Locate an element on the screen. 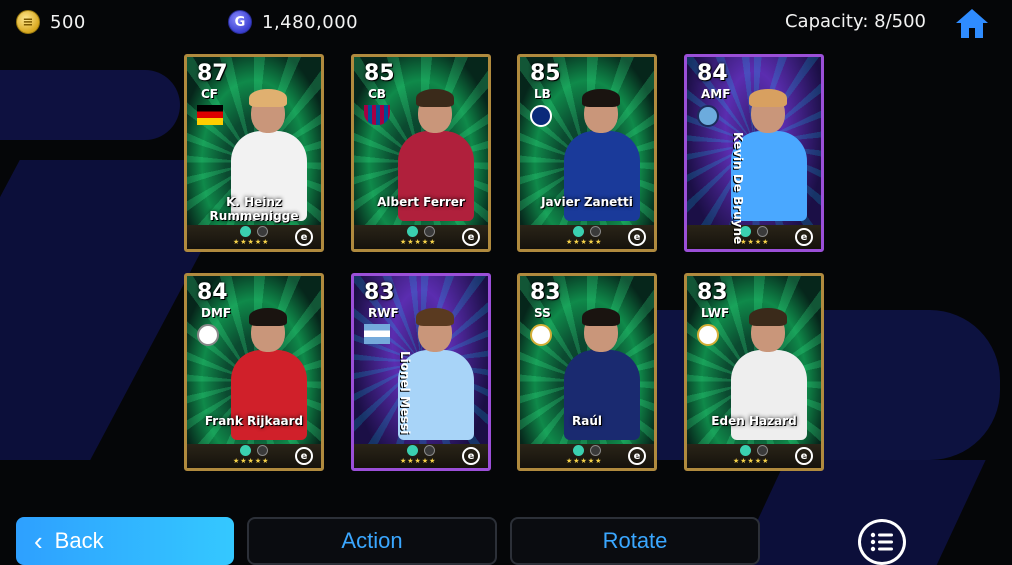  city-crest-icon is located at coordinates (708, 116).